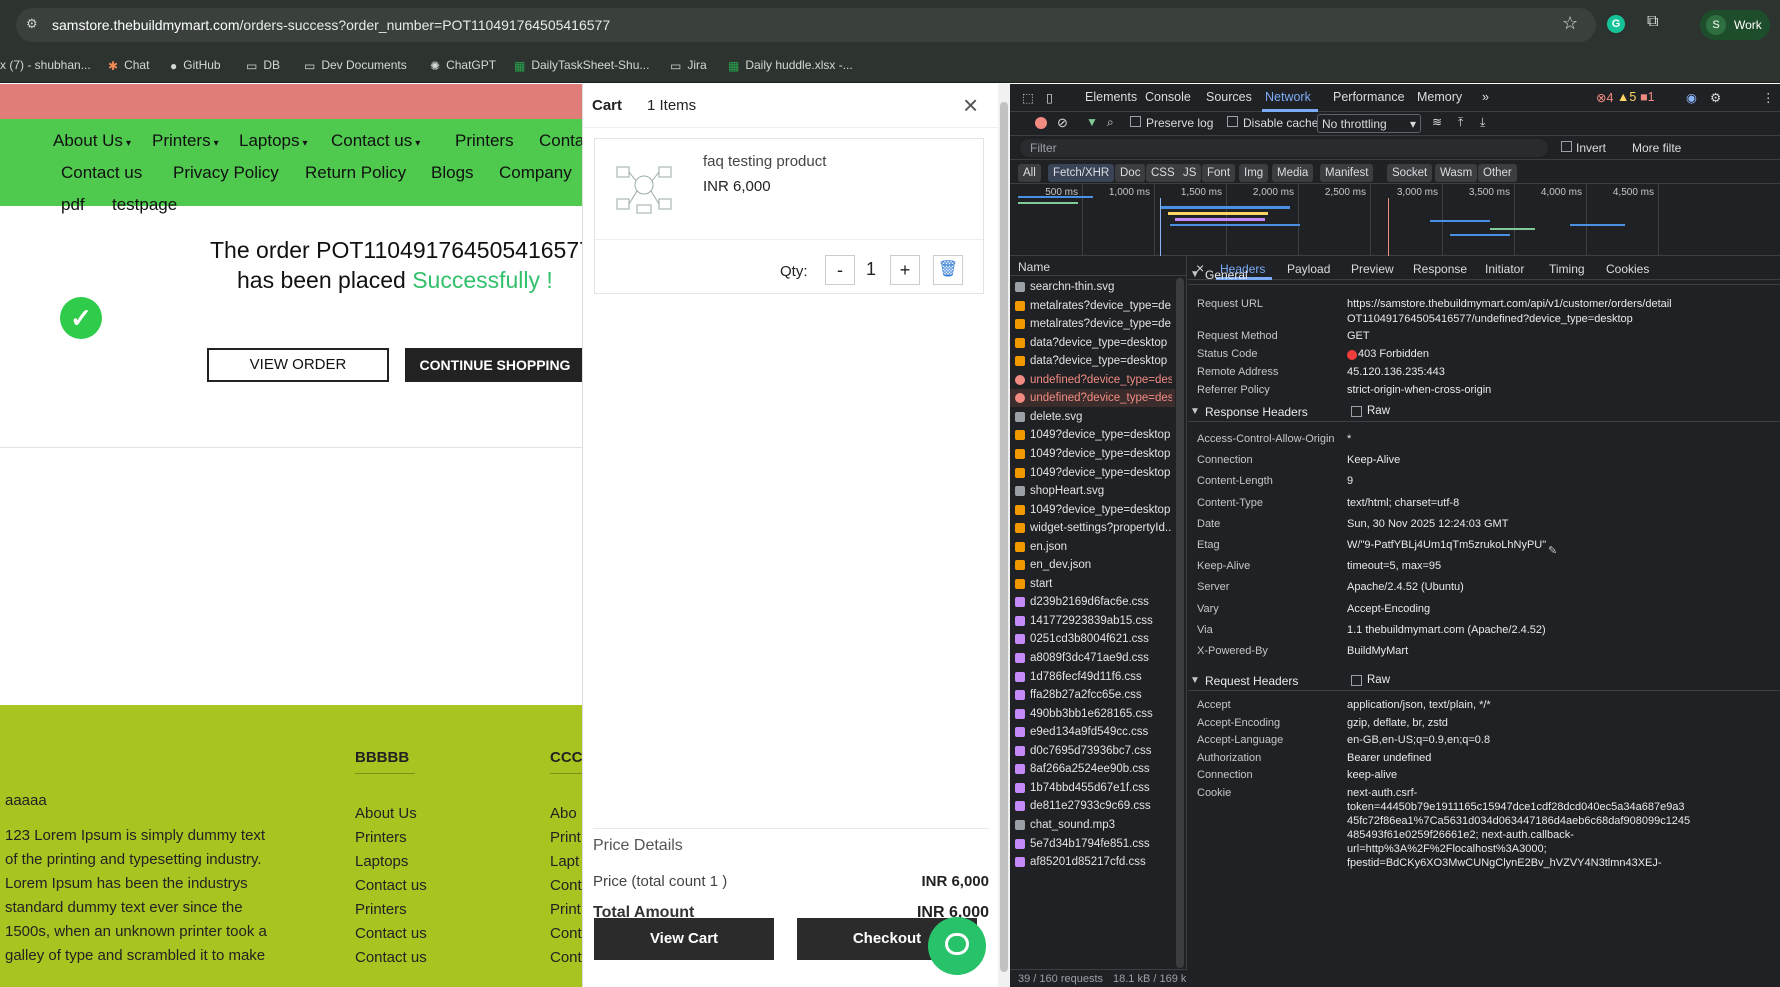 This screenshot has width=1780, height=987. What do you see at coordinates (688, 65) in the screenshot?
I see `bookmark-item: ▭ Jira` at bounding box center [688, 65].